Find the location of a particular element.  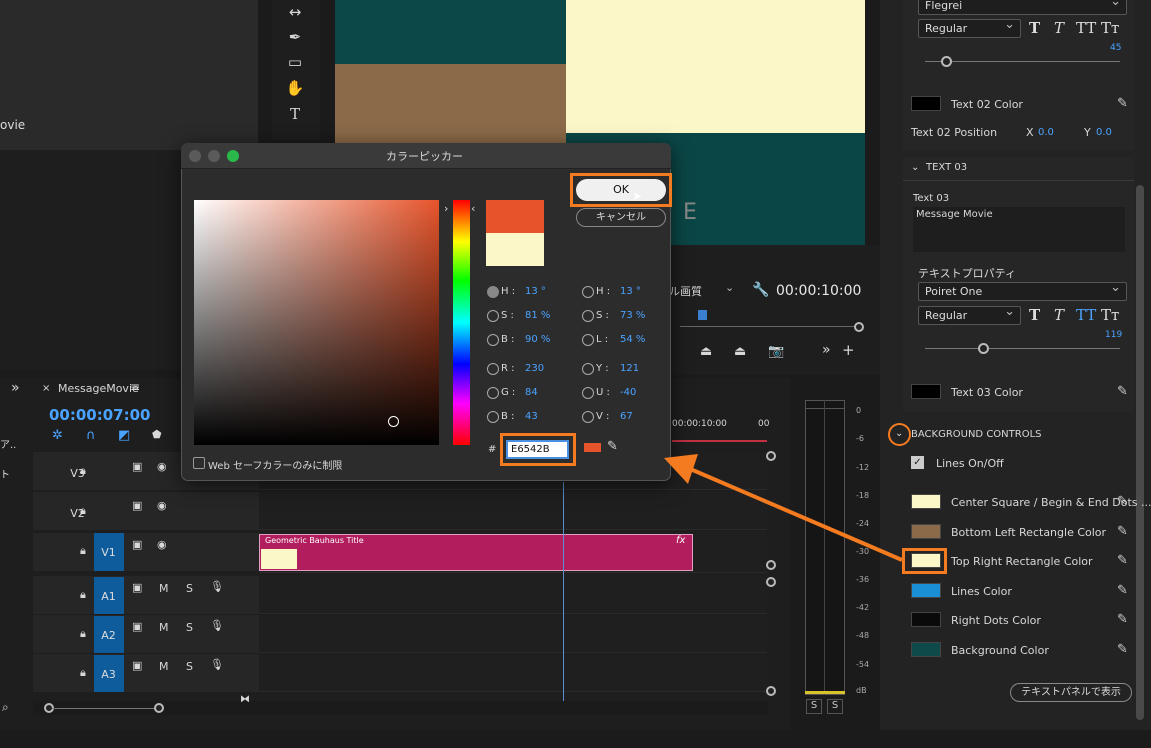

lines-checkbox: ✓ is located at coordinates (917, 462).